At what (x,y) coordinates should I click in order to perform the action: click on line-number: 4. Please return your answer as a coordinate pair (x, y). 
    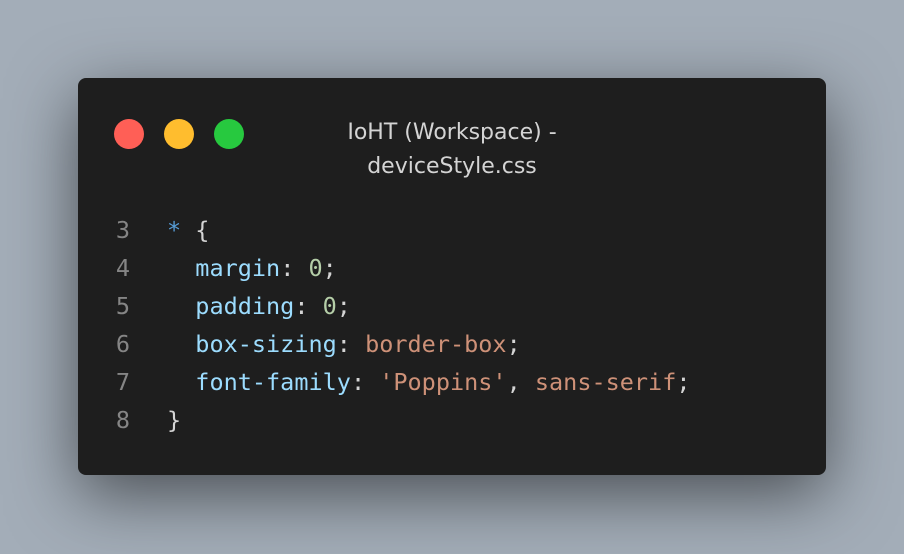
    Looking at the image, I should click on (122, 268).